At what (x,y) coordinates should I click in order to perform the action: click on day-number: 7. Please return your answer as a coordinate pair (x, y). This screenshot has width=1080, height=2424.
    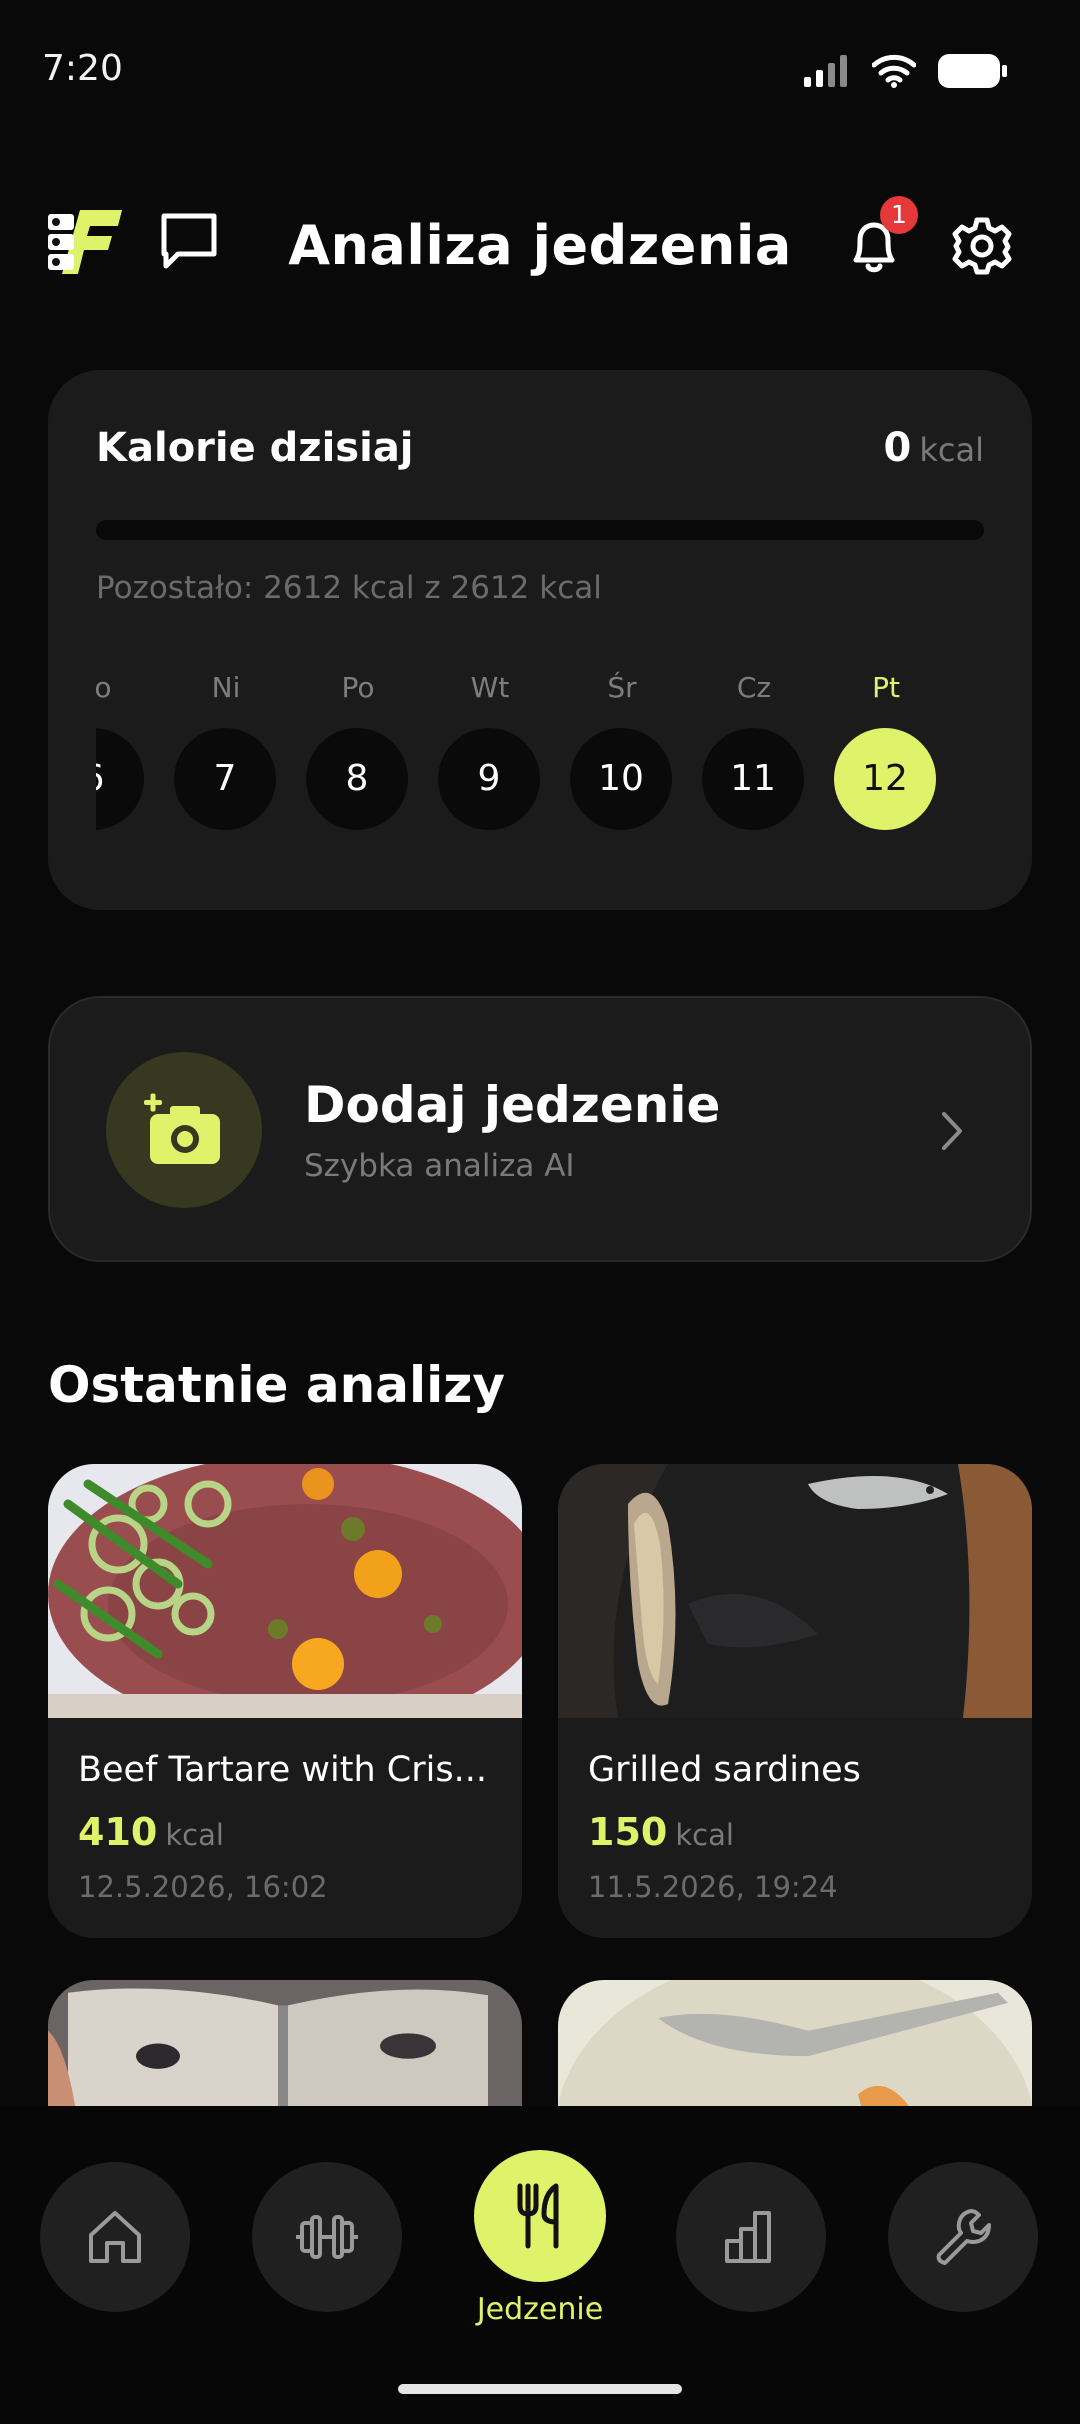
    Looking at the image, I should click on (225, 779).